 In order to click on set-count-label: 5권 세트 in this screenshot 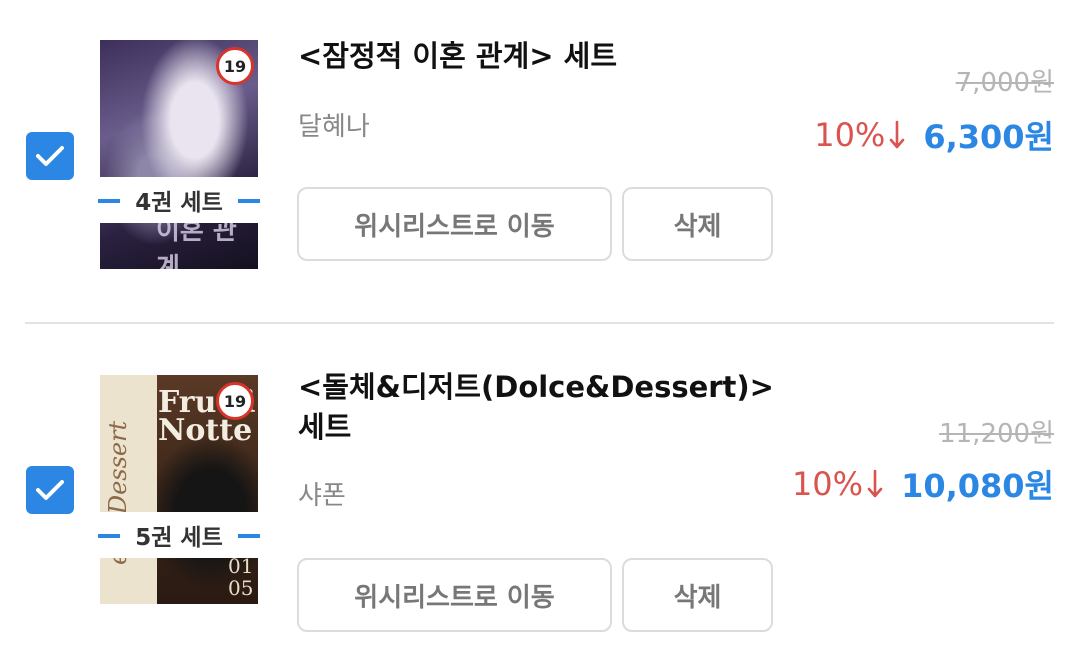, I will do `click(179, 535)`.